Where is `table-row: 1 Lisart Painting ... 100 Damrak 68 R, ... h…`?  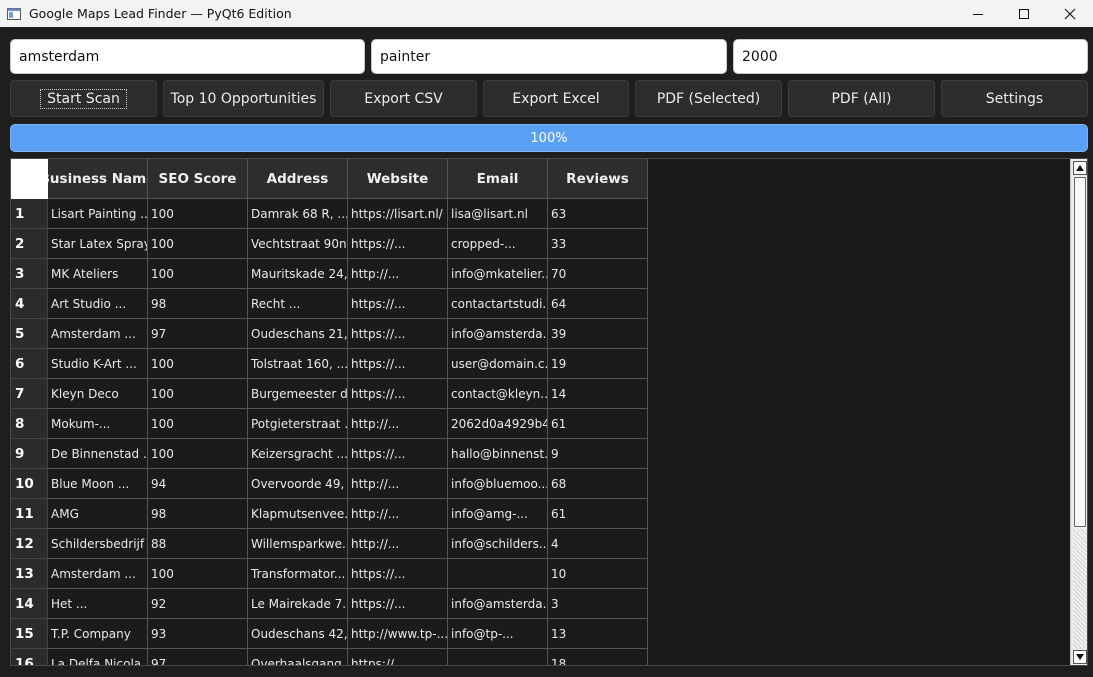
table-row: 1 Lisart Painting ... 100 Damrak 68 R, ... h… is located at coordinates (329, 214).